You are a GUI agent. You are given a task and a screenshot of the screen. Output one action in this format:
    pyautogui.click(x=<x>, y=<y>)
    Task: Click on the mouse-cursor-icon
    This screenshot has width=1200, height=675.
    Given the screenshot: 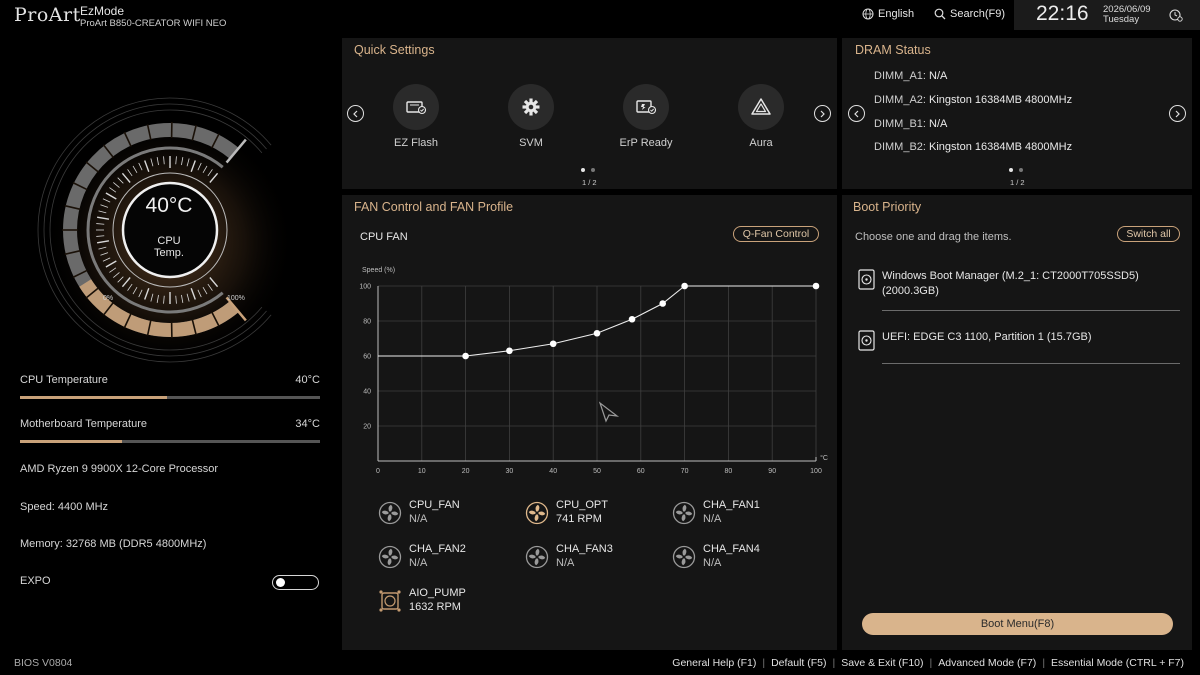 What is the action you would take?
    pyautogui.click(x=609, y=412)
    